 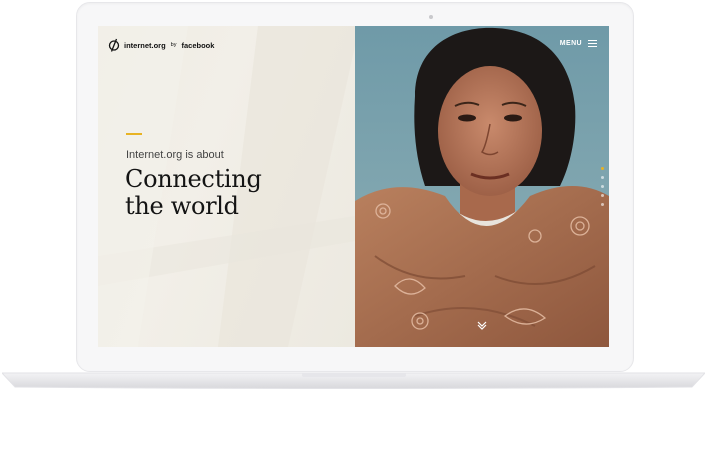 I want to click on accent-rule, so click(x=134, y=134).